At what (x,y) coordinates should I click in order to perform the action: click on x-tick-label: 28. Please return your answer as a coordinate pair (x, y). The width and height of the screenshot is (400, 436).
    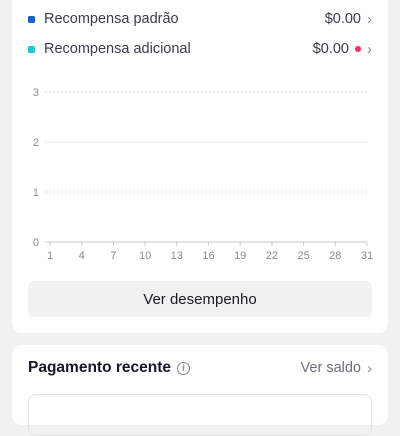
    Looking at the image, I should click on (335, 256).